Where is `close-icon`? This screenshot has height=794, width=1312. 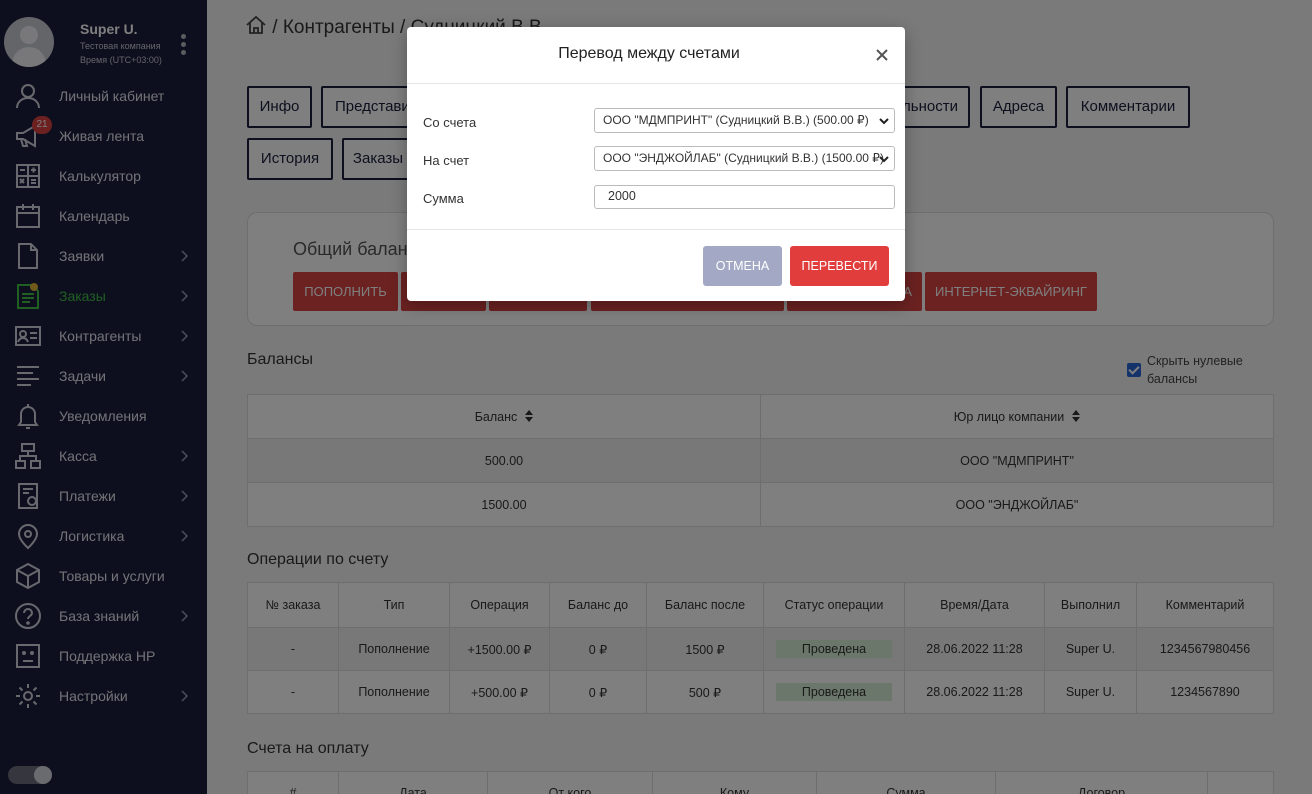
close-icon is located at coordinates (882, 55).